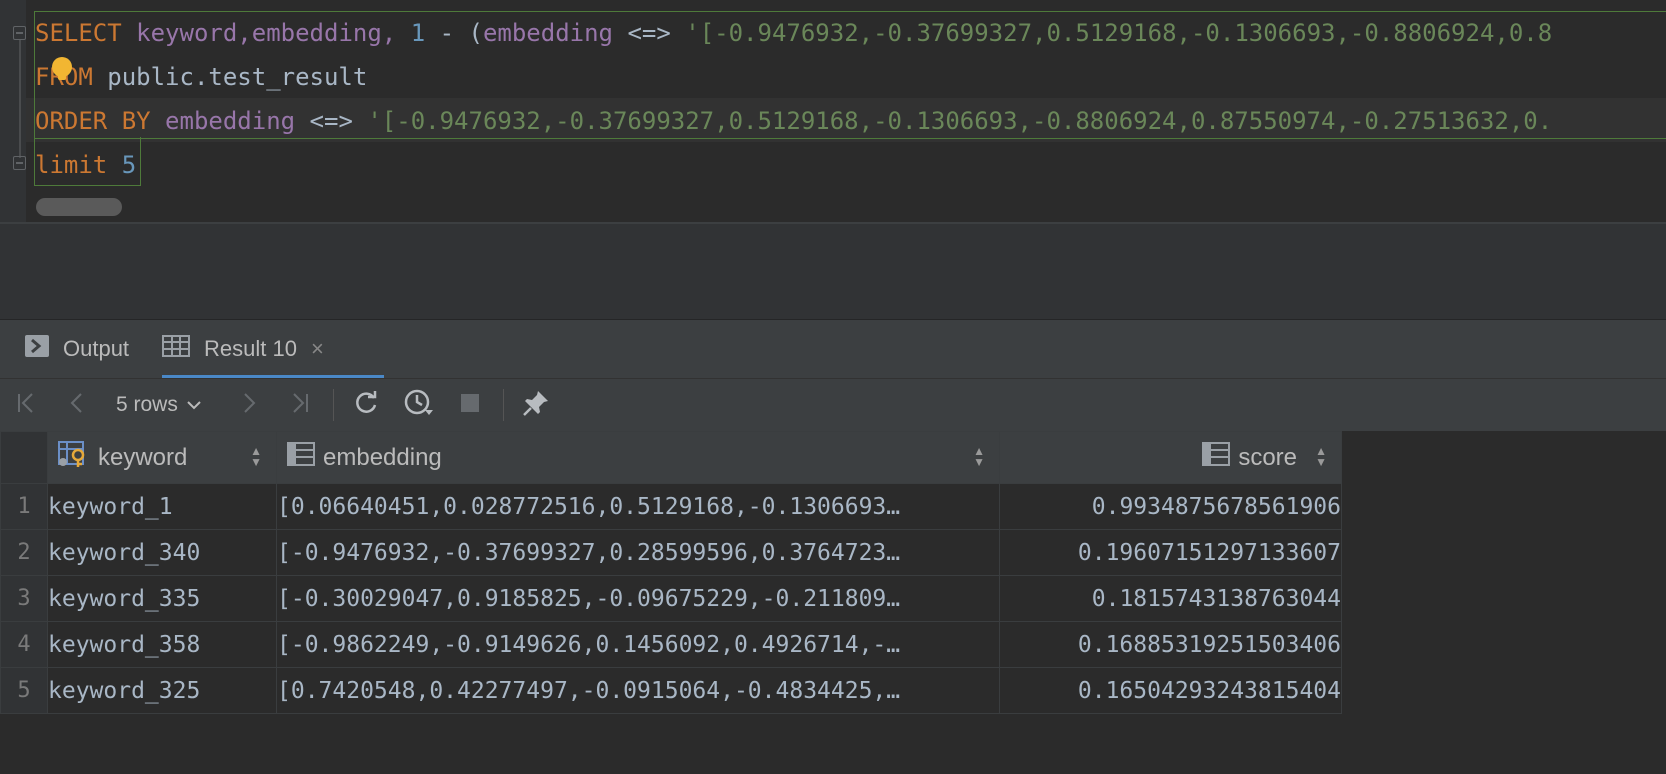 The image size is (1666, 774). I want to click on pin-icon, so click(536, 405).